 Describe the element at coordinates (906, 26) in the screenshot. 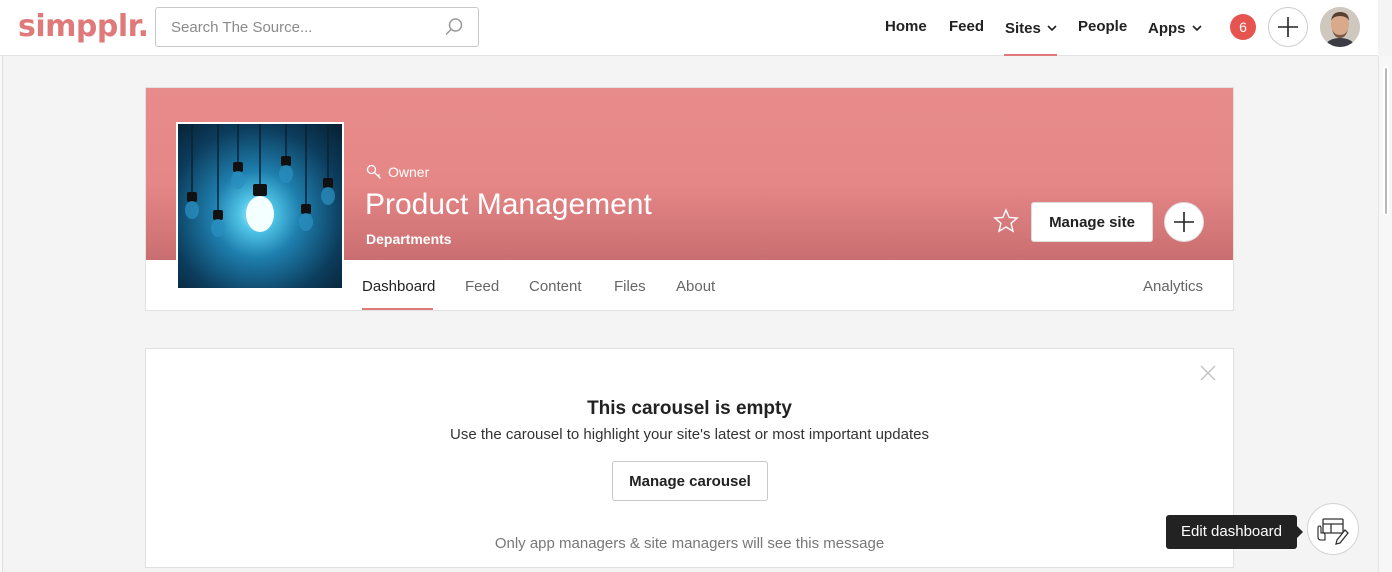

I see `nav-home: Home` at that location.